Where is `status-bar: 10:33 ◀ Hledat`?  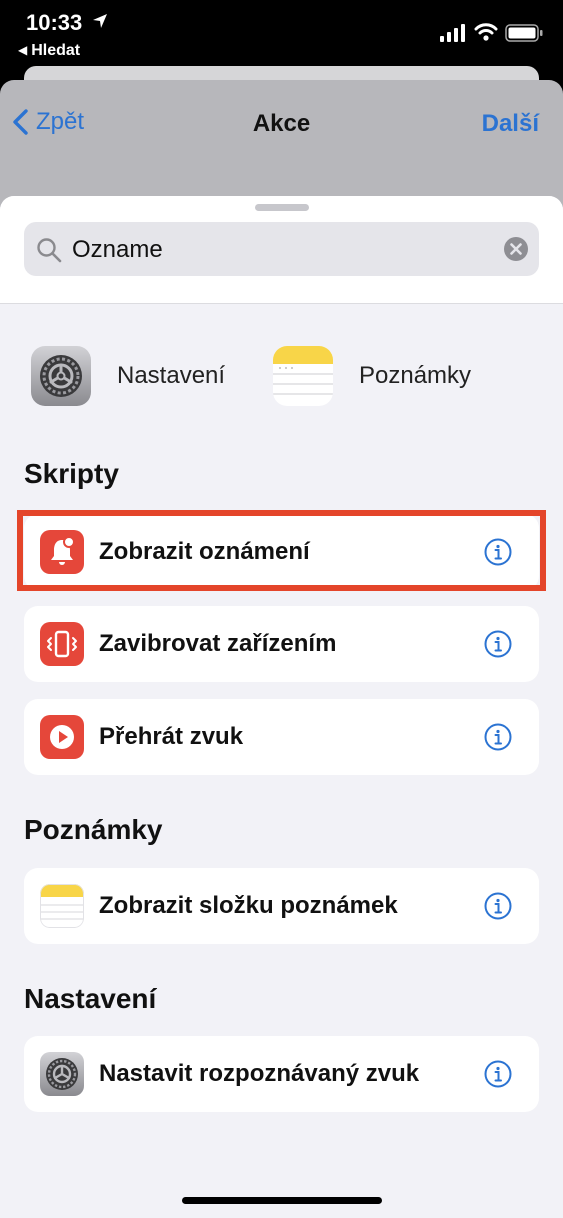 status-bar: 10:33 ◀ Hledat is located at coordinates (281, 35).